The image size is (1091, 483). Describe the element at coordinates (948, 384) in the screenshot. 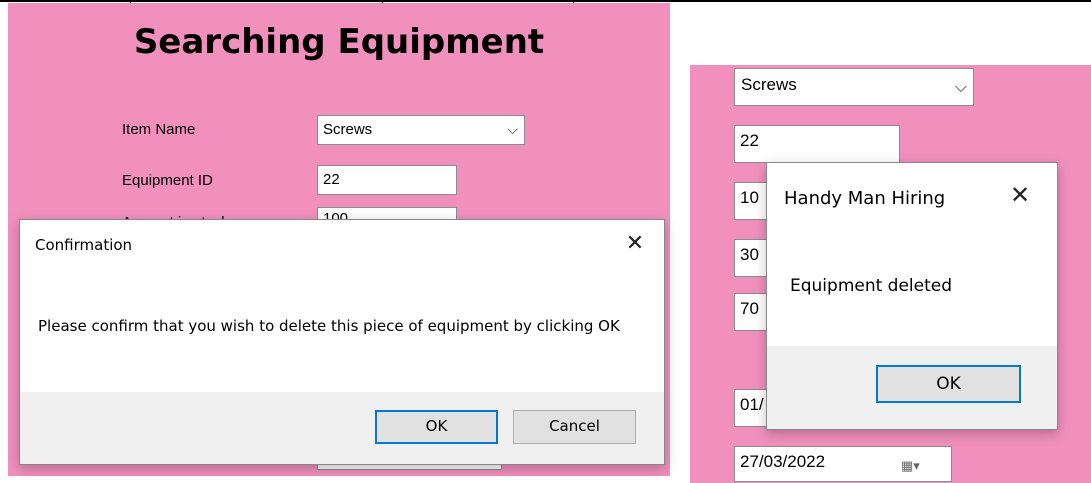

I see `info-ok-button: OK` at that location.